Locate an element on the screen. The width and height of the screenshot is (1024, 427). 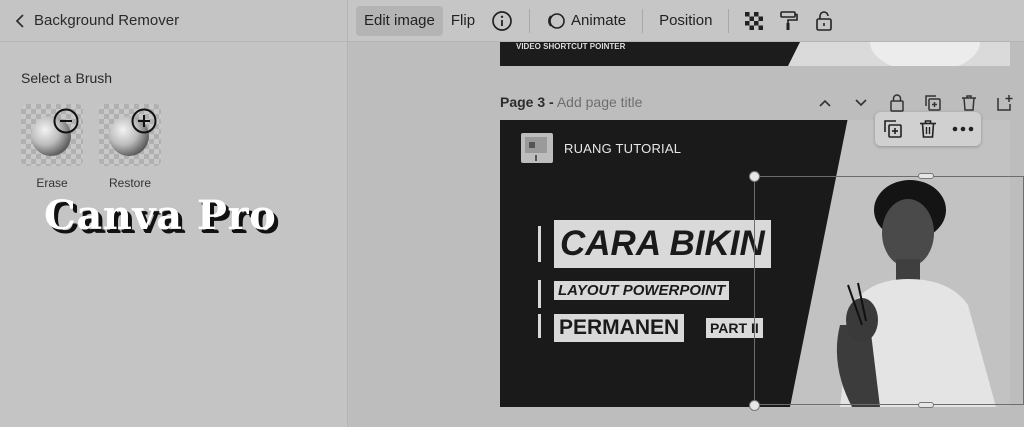
position-label: Position is located at coordinates (686, 20).